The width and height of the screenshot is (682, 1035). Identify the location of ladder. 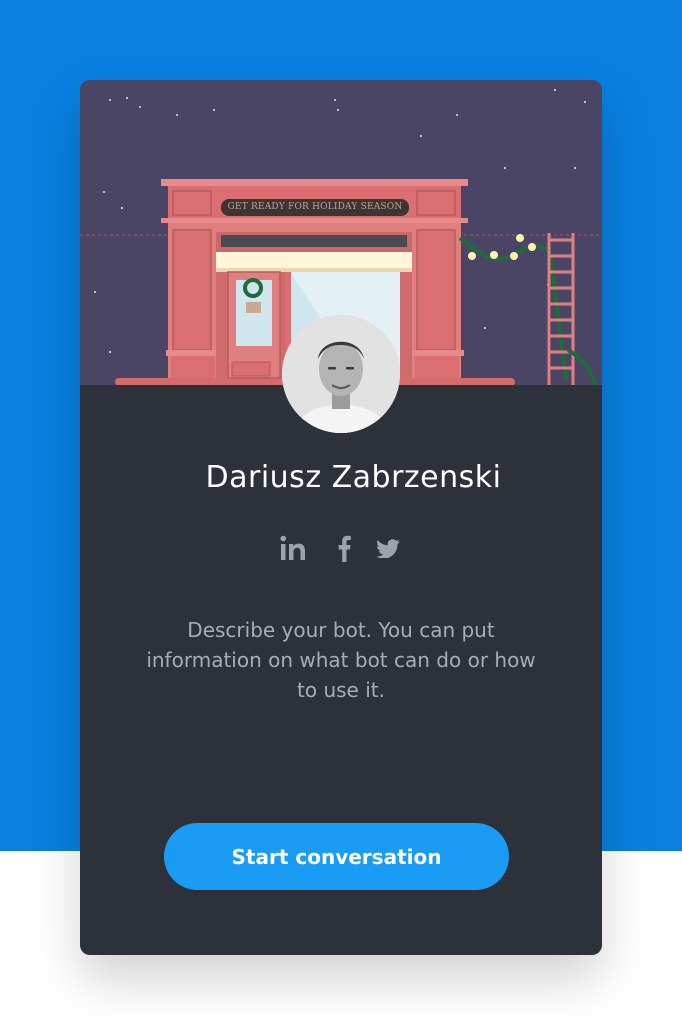
(561, 309).